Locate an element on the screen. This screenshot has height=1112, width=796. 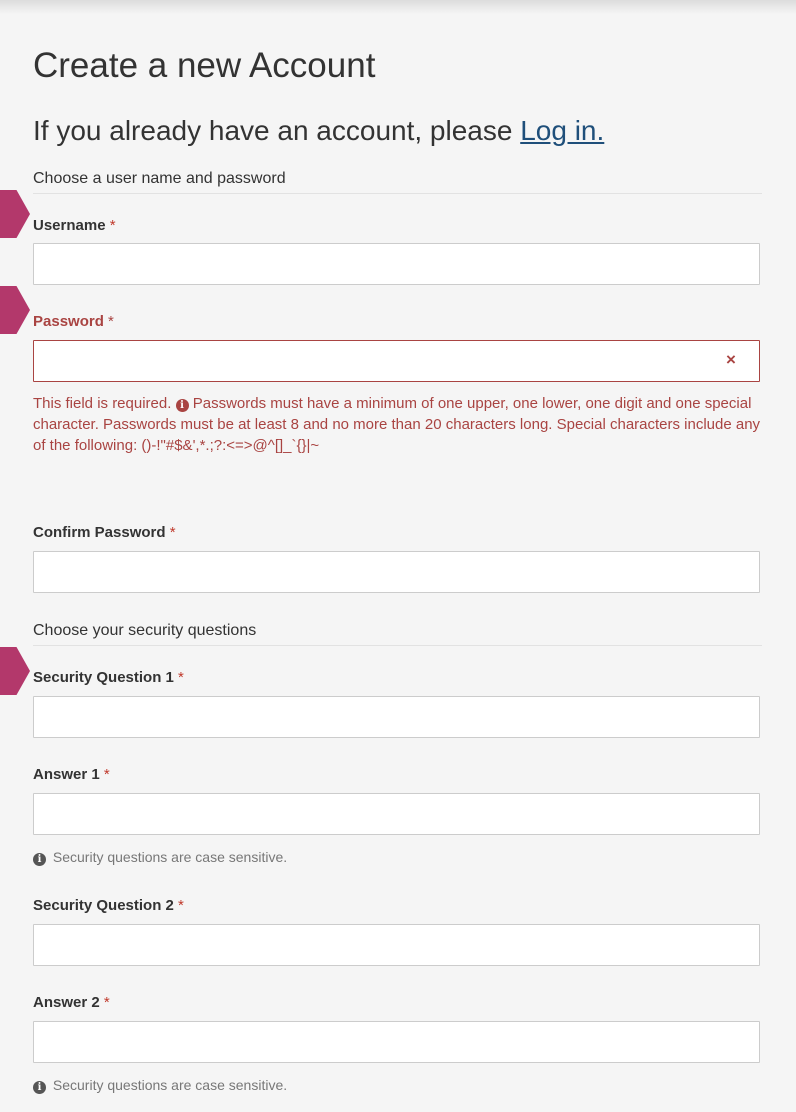
times-icon: × is located at coordinates (731, 359).